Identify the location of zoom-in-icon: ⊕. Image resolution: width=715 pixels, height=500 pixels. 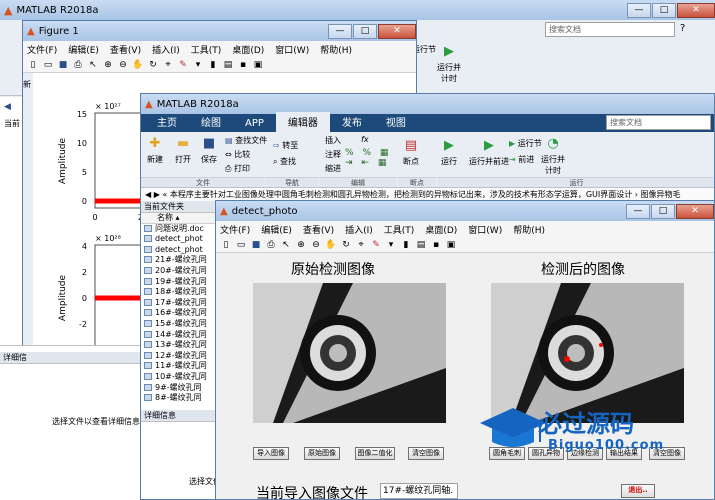
(108, 65).